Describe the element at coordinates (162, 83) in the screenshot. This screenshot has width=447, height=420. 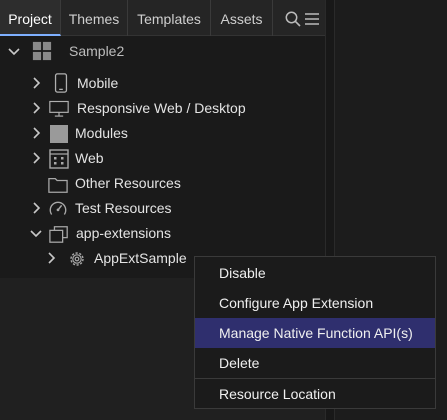
I see `tree-item-mobile: Mobile` at that location.